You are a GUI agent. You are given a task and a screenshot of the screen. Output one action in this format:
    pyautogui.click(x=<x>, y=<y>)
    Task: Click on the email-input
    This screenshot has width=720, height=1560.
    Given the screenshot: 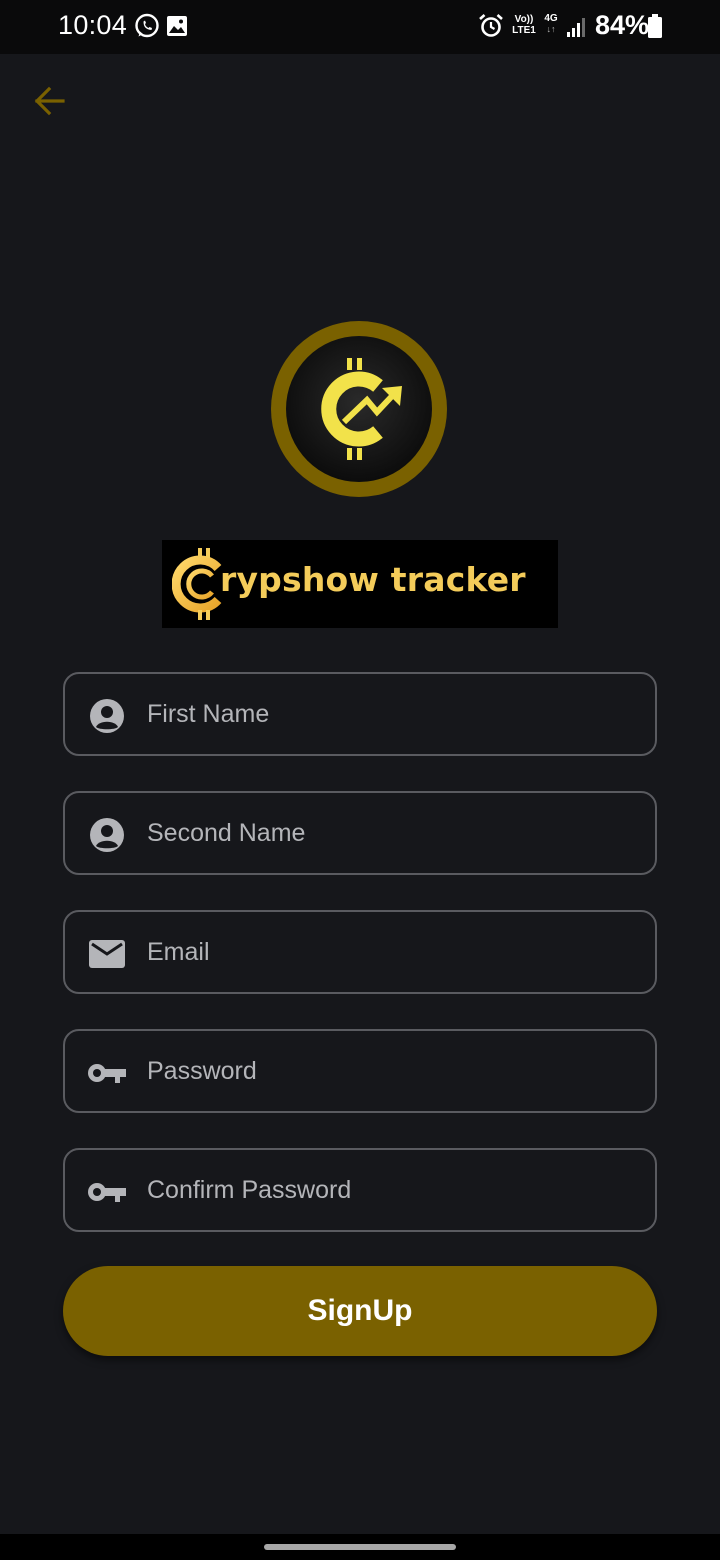 What is the action you would take?
    pyautogui.click(x=392, y=952)
    